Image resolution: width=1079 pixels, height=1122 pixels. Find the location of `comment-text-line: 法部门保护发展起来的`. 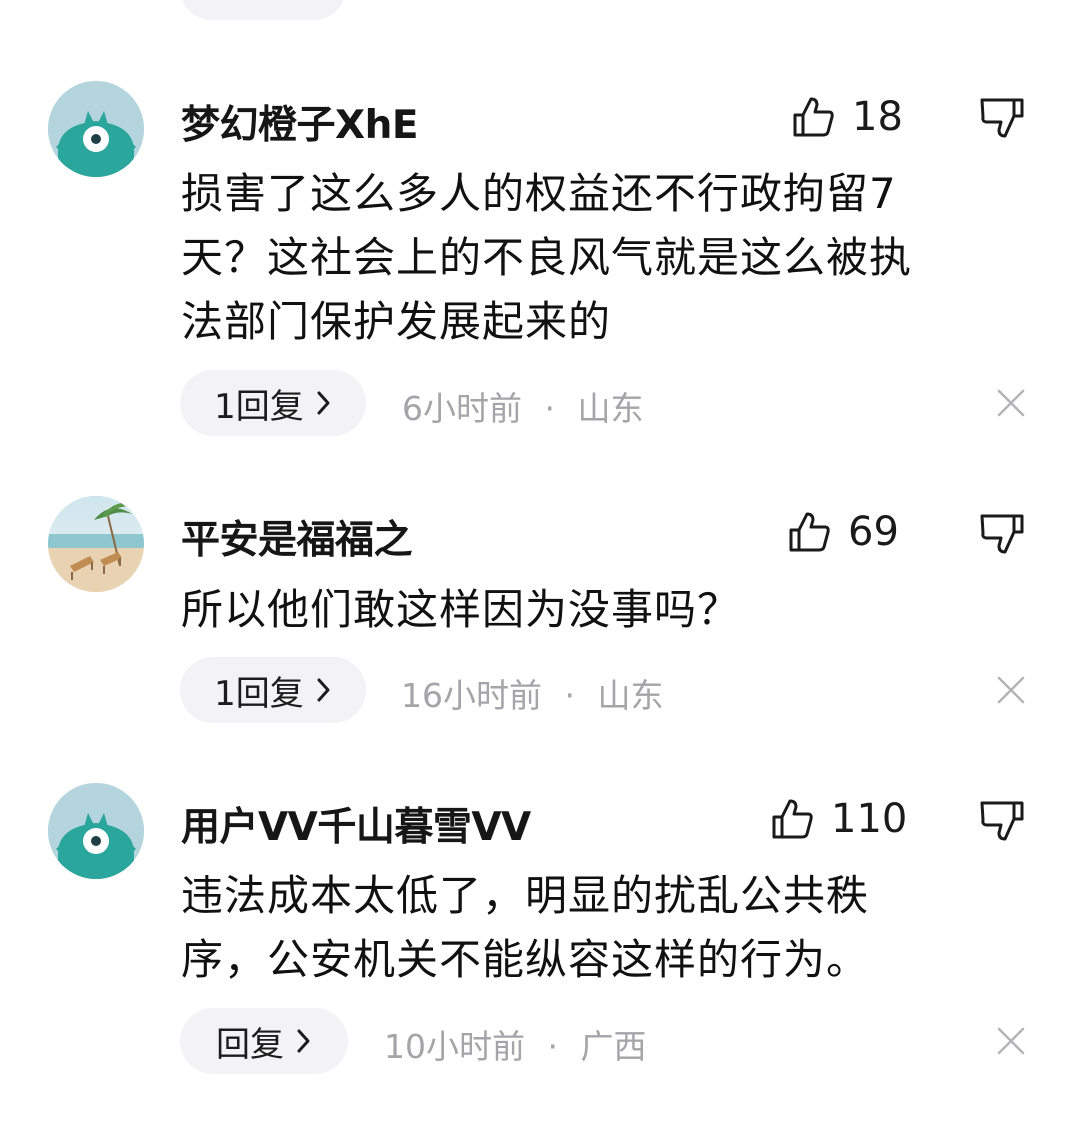

comment-text-line: 法部门保护发展起来的 is located at coordinates (396, 321).